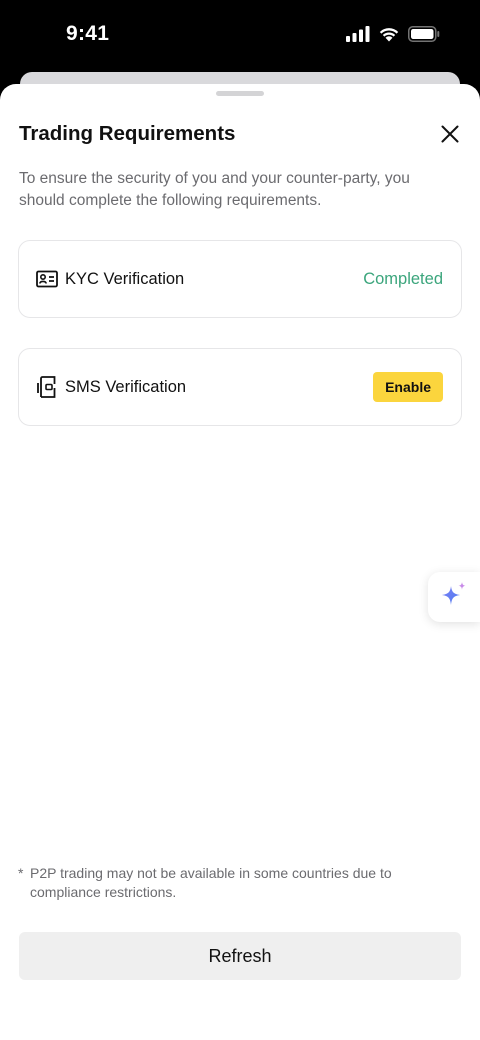 The height and width of the screenshot is (1040, 480). Describe the element at coordinates (21, 873) in the screenshot. I see `footnote-asterisk: *` at that location.